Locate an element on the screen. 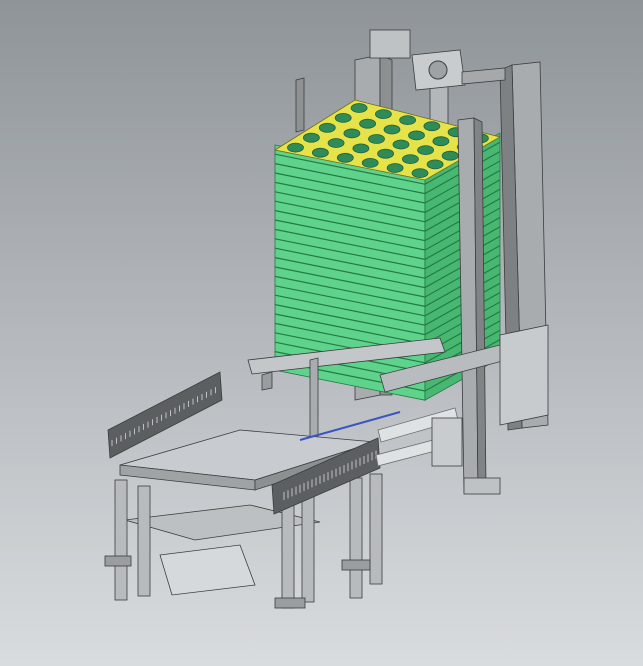 The image size is (643, 666). bearing-bore is located at coordinates (438, 70).